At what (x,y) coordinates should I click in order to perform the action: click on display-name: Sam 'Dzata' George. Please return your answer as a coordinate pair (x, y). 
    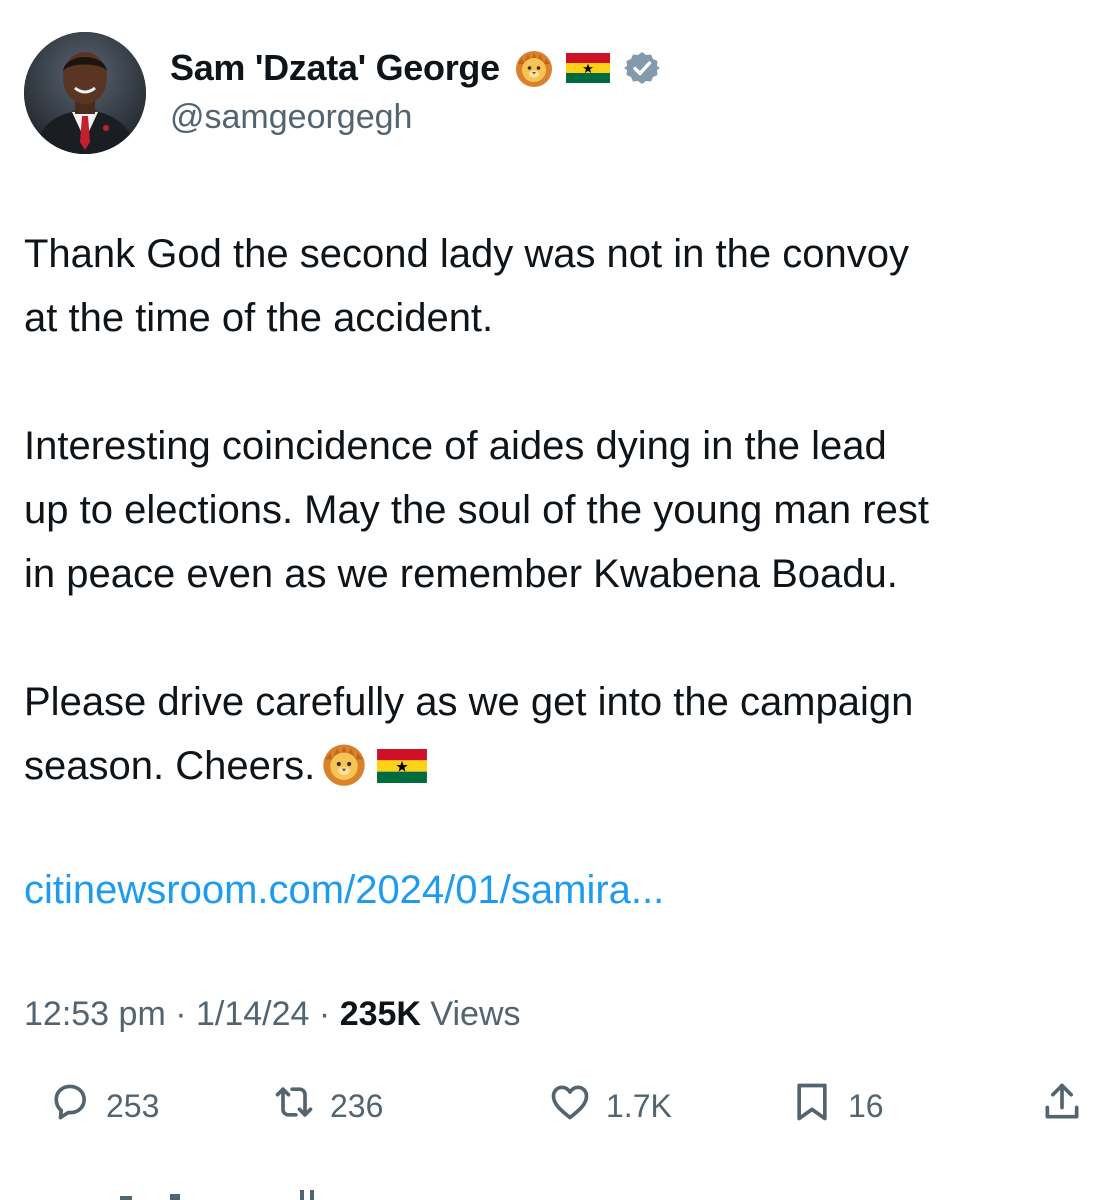
    Looking at the image, I should click on (335, 68).